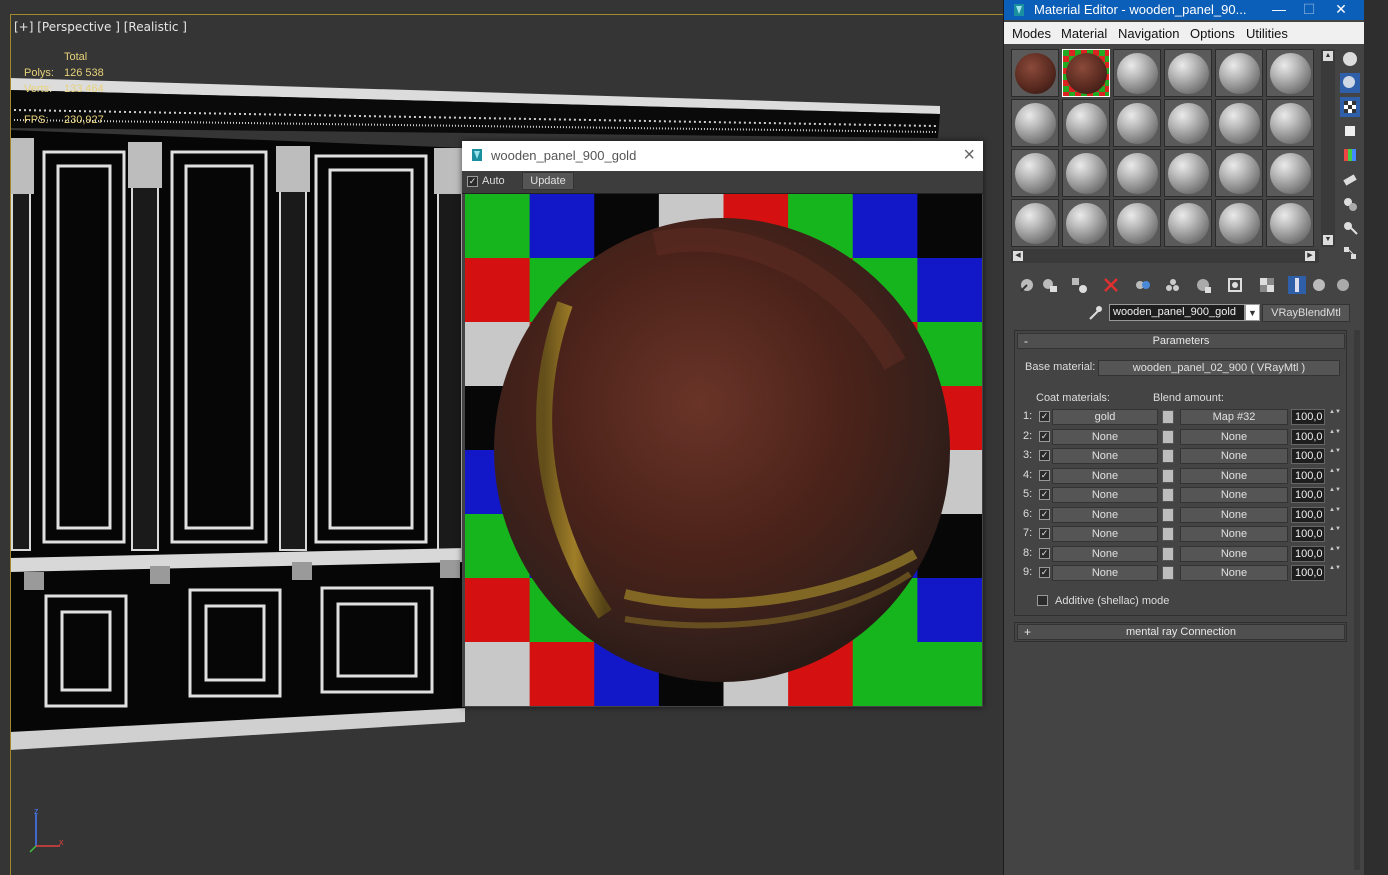 This screenshot has height=875, width=1388. Describe the element at coordinates (100, 27) in the screenshot. I see `viewport-label: [+] [Perspective ] [Realistic ]` at that location.